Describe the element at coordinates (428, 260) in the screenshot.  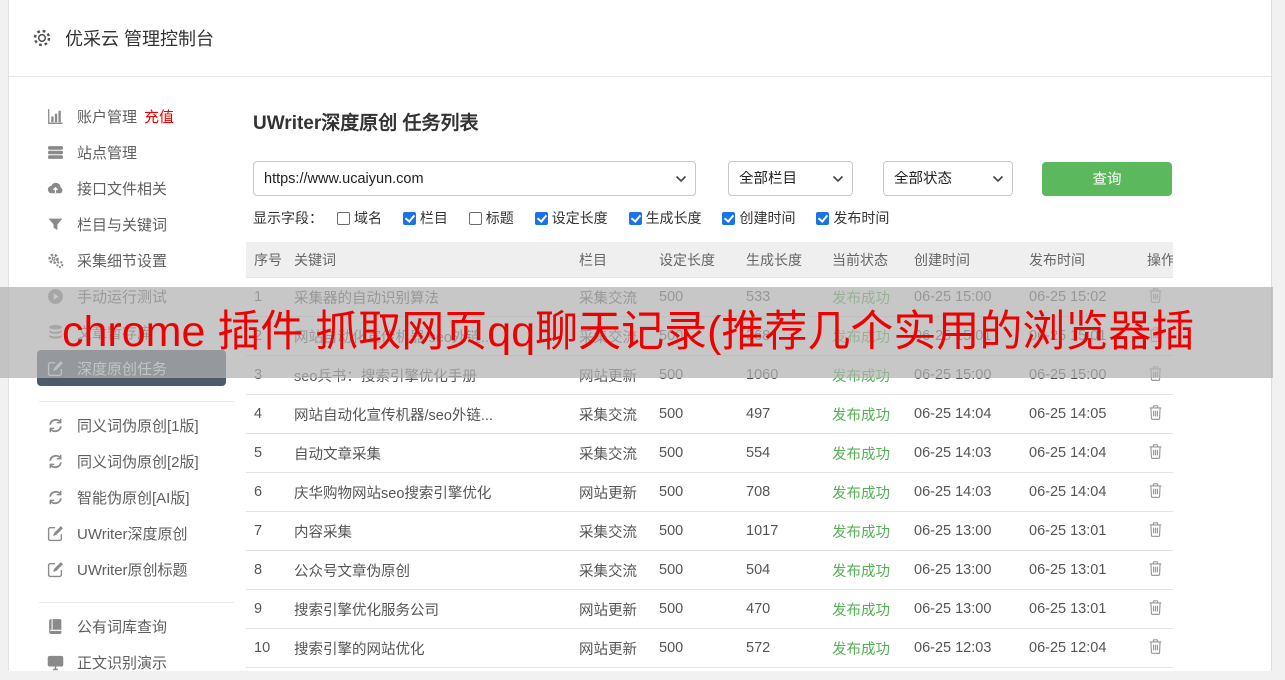
I see `column-header: 关键词` at that location.